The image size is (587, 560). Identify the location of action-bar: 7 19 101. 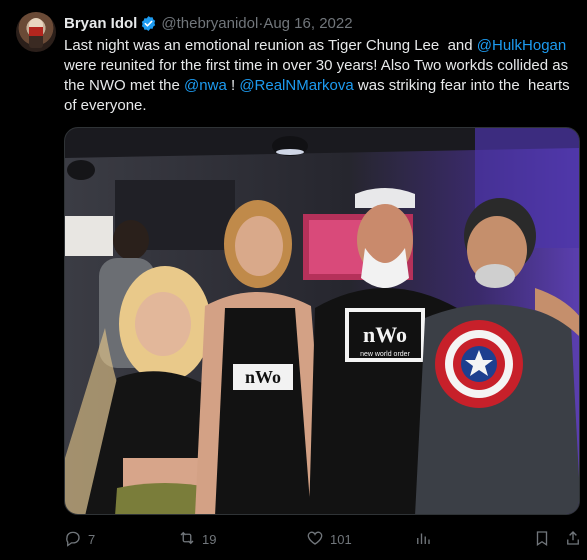
(324, 539).